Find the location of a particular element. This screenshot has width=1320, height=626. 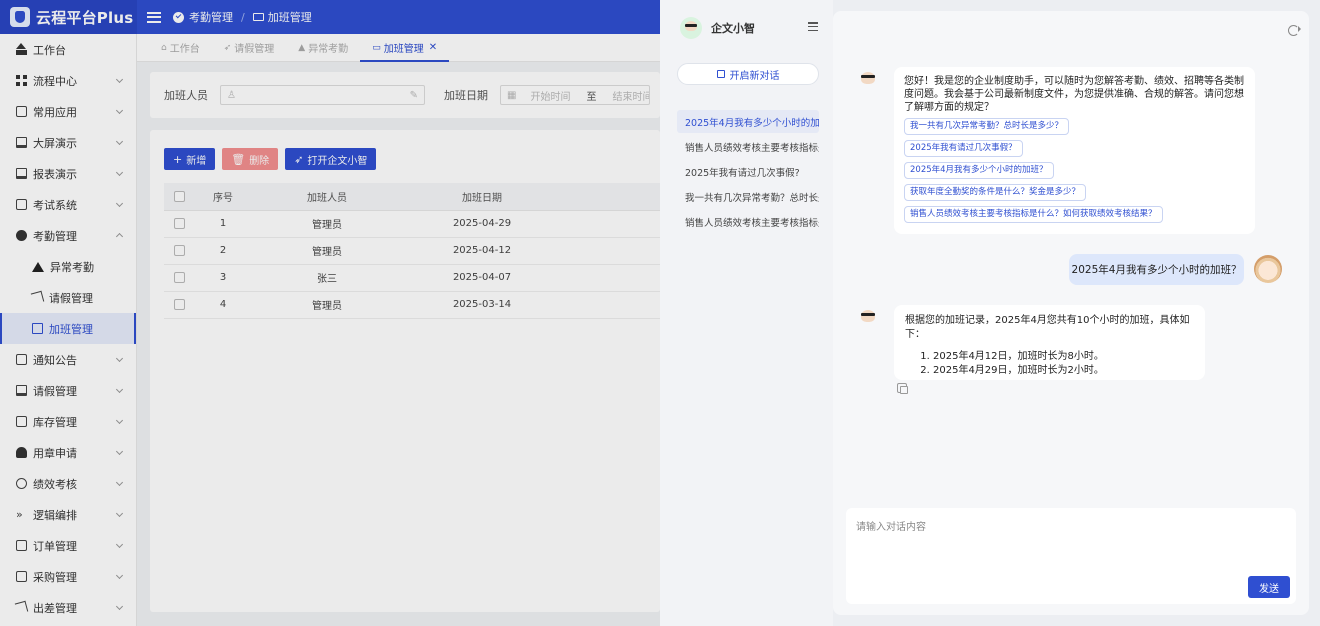

sidebar-item-report: 报表演示 is located at coordinates (68, 173).